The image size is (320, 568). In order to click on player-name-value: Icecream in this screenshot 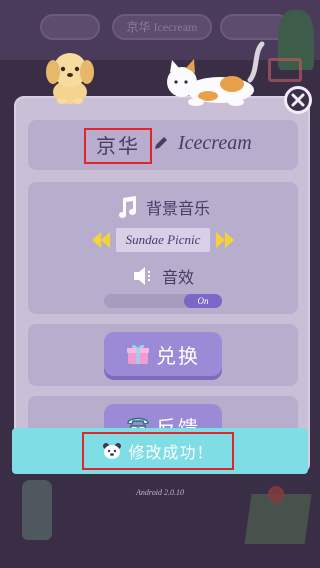, I will do `click(215, 143)`.